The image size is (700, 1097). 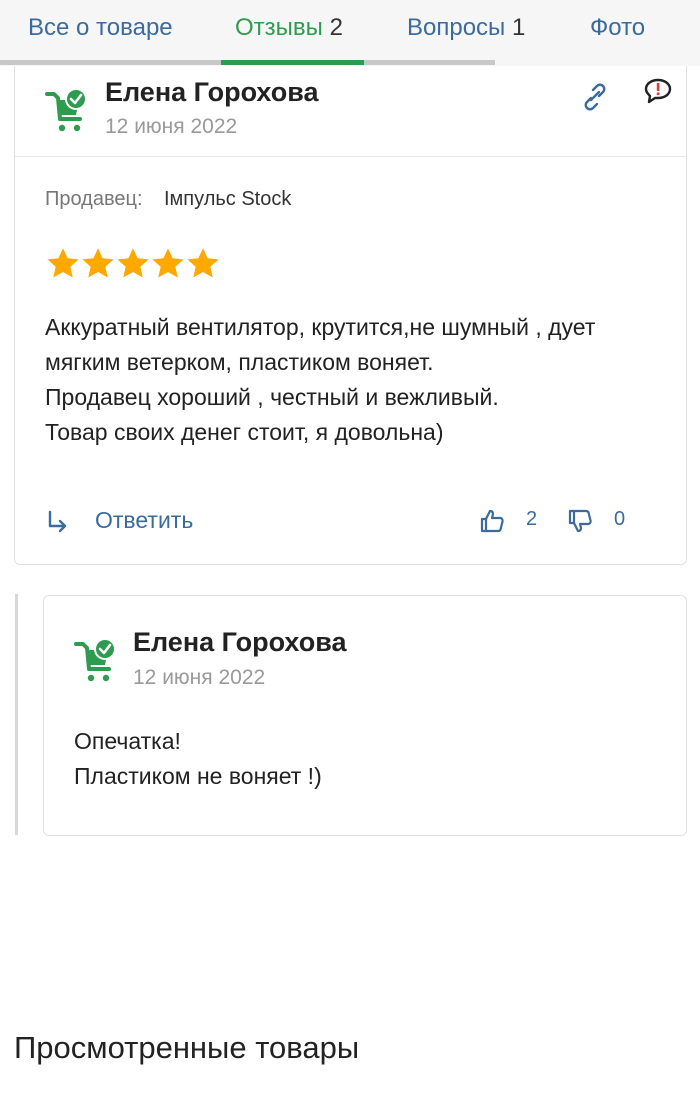 What do you see at coordinates (16, 714) in the screenshot?
I see `thread-line` at bounding box center [16, 714].